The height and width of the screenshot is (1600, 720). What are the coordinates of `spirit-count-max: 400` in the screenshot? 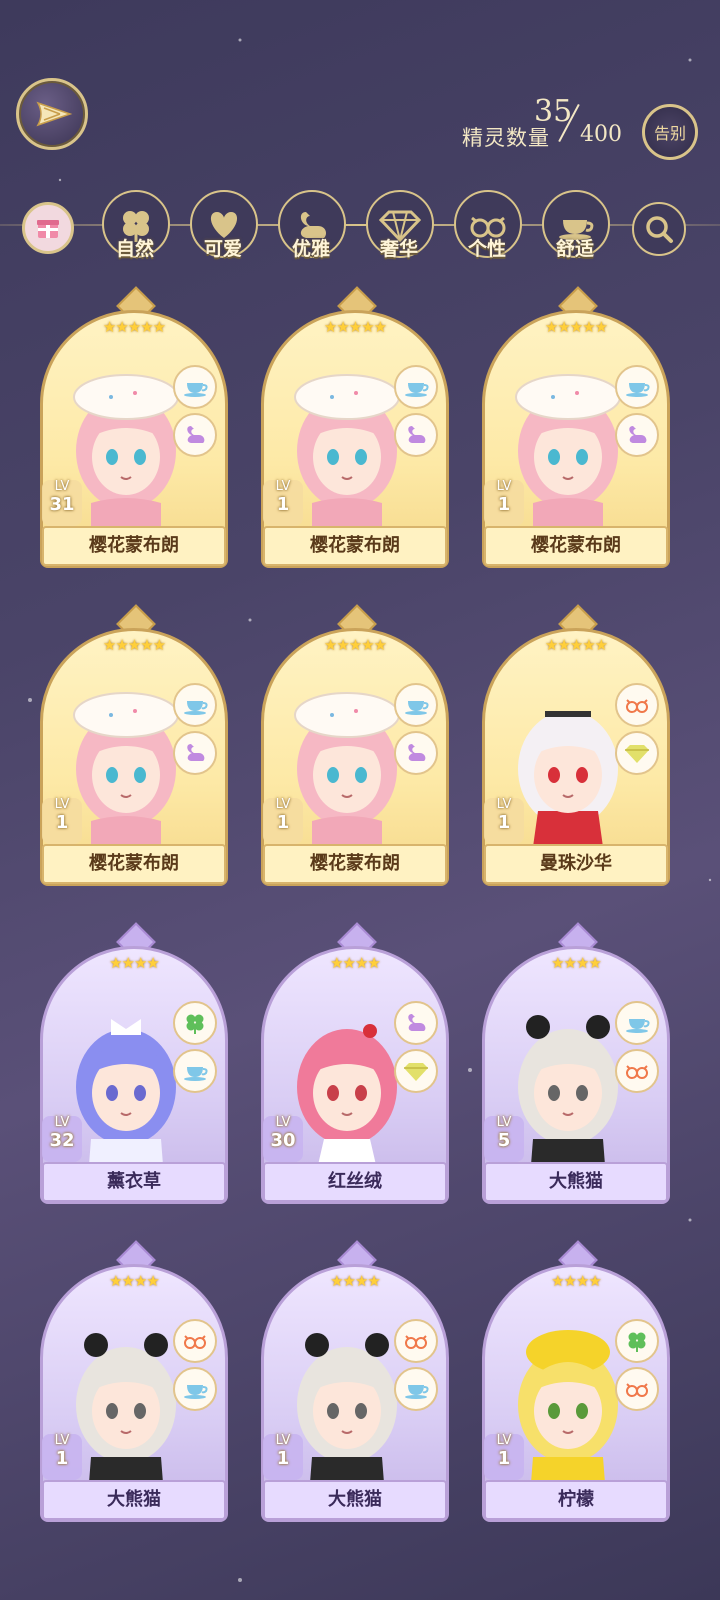 It's located at (601, 134).